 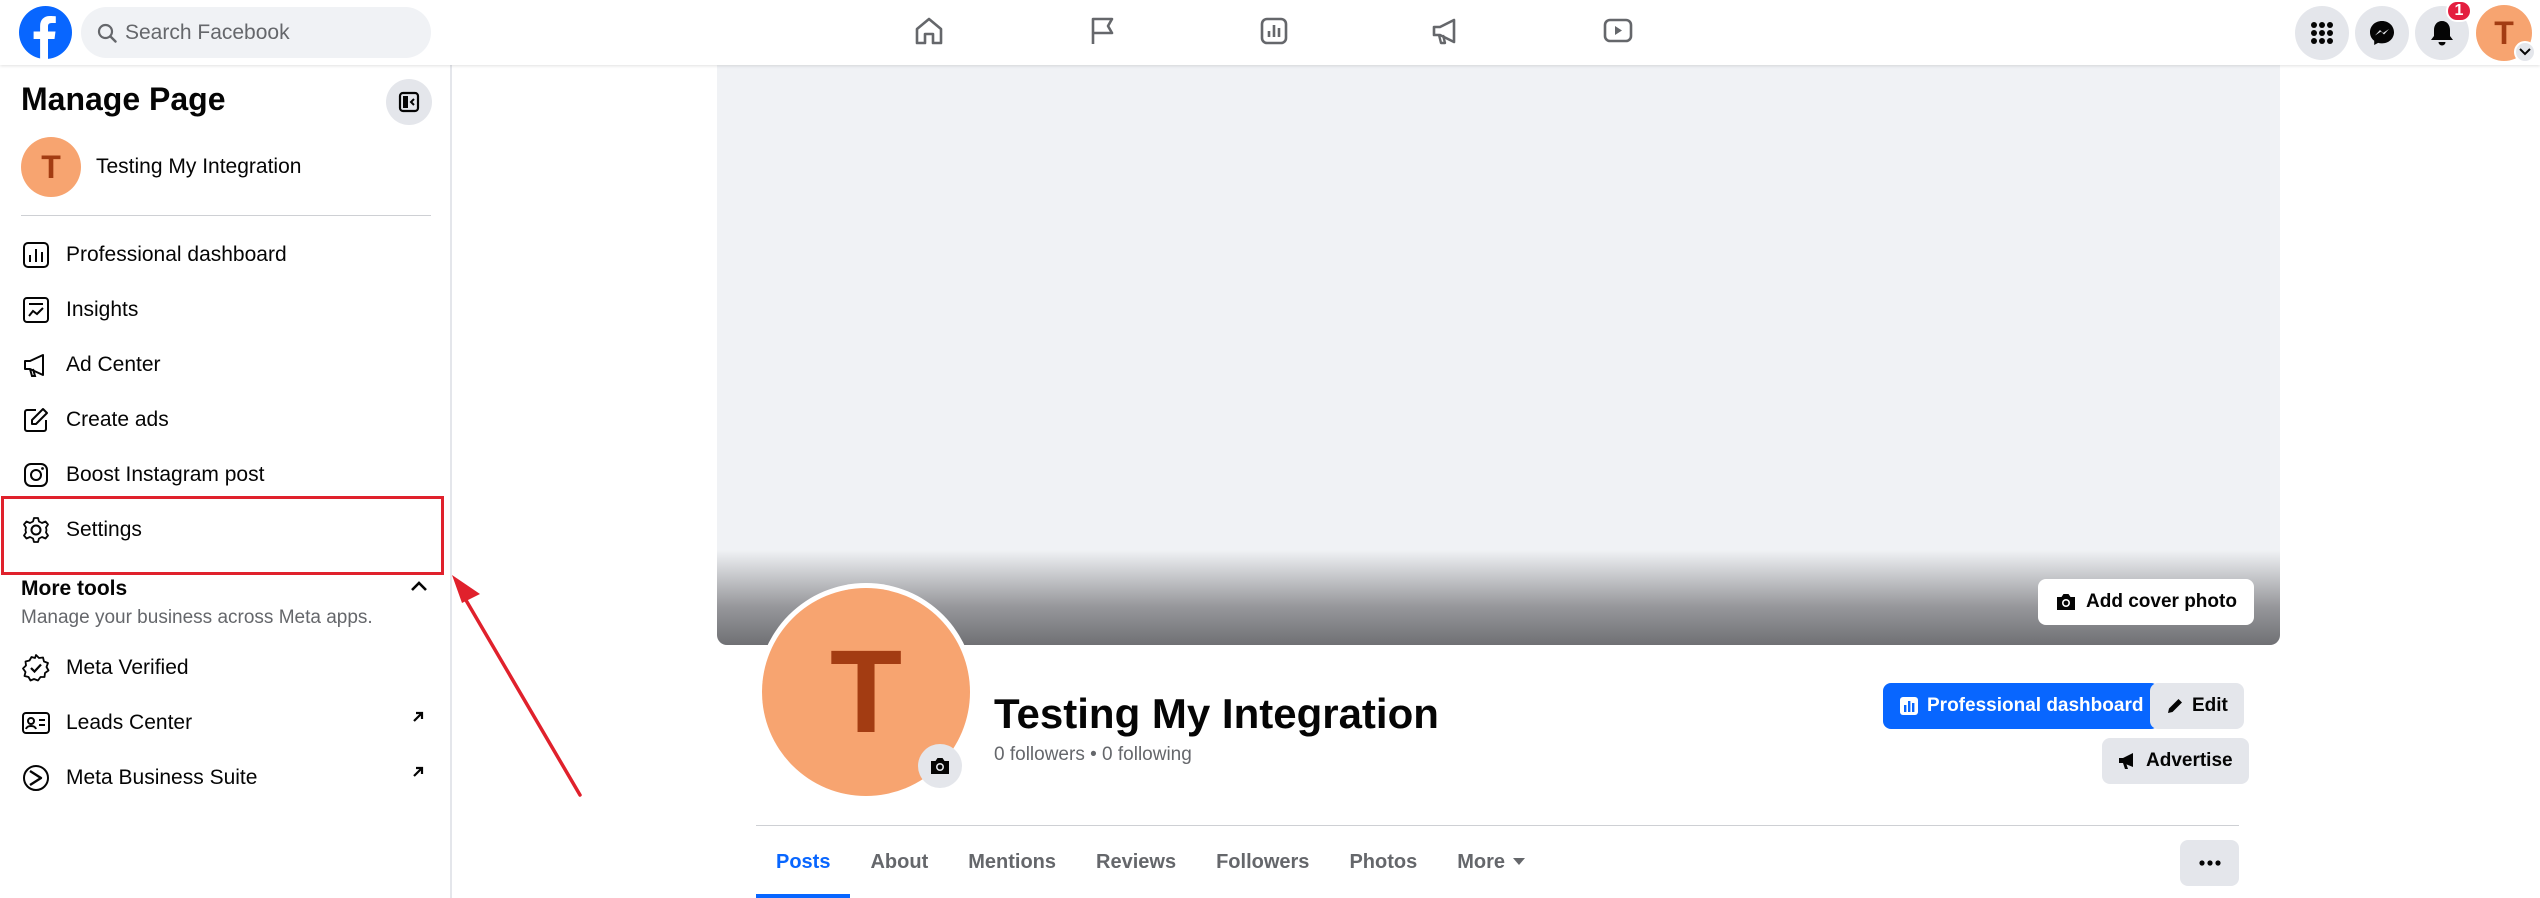 I want to click on tab-mentions: Mentions, so click(x=1012, y=862).